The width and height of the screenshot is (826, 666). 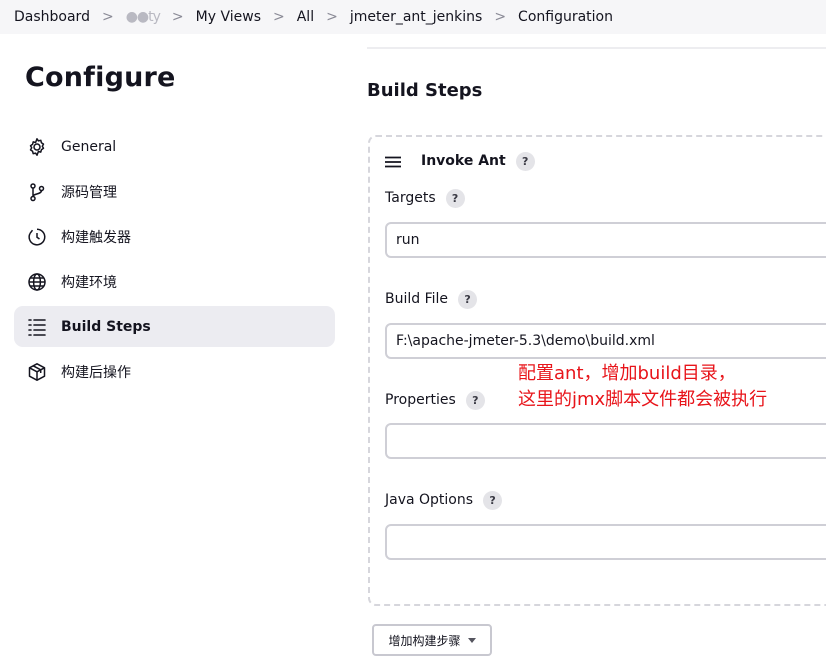 I want to click on annotation-line: 配置ant，增加build目录，, so click(x=627, y=373).